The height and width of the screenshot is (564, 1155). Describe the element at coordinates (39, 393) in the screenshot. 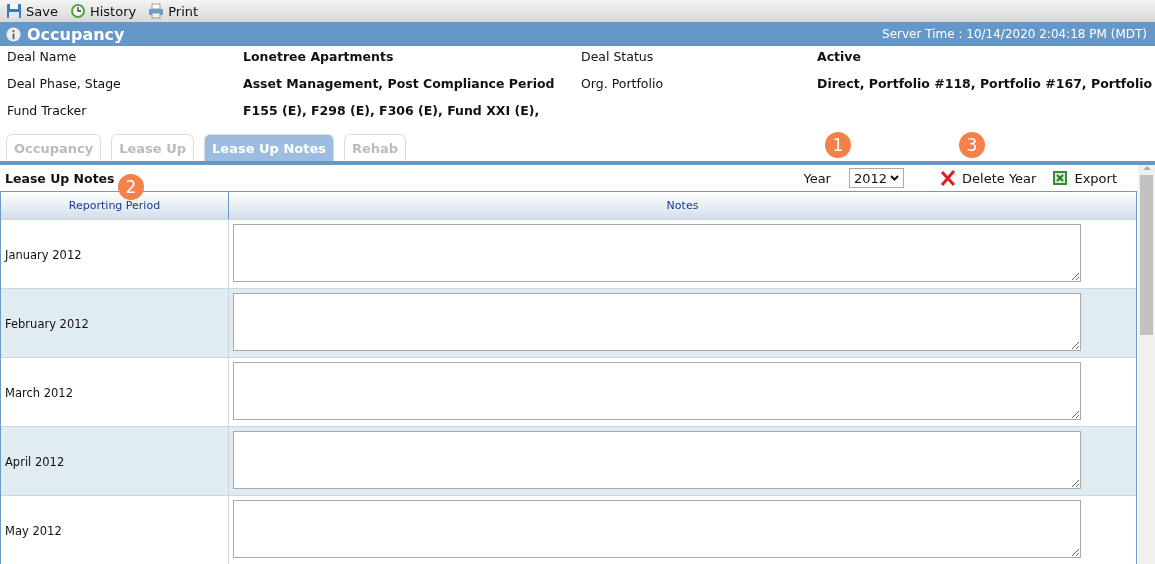

I see `table-cell-text: March 2012` at that location.